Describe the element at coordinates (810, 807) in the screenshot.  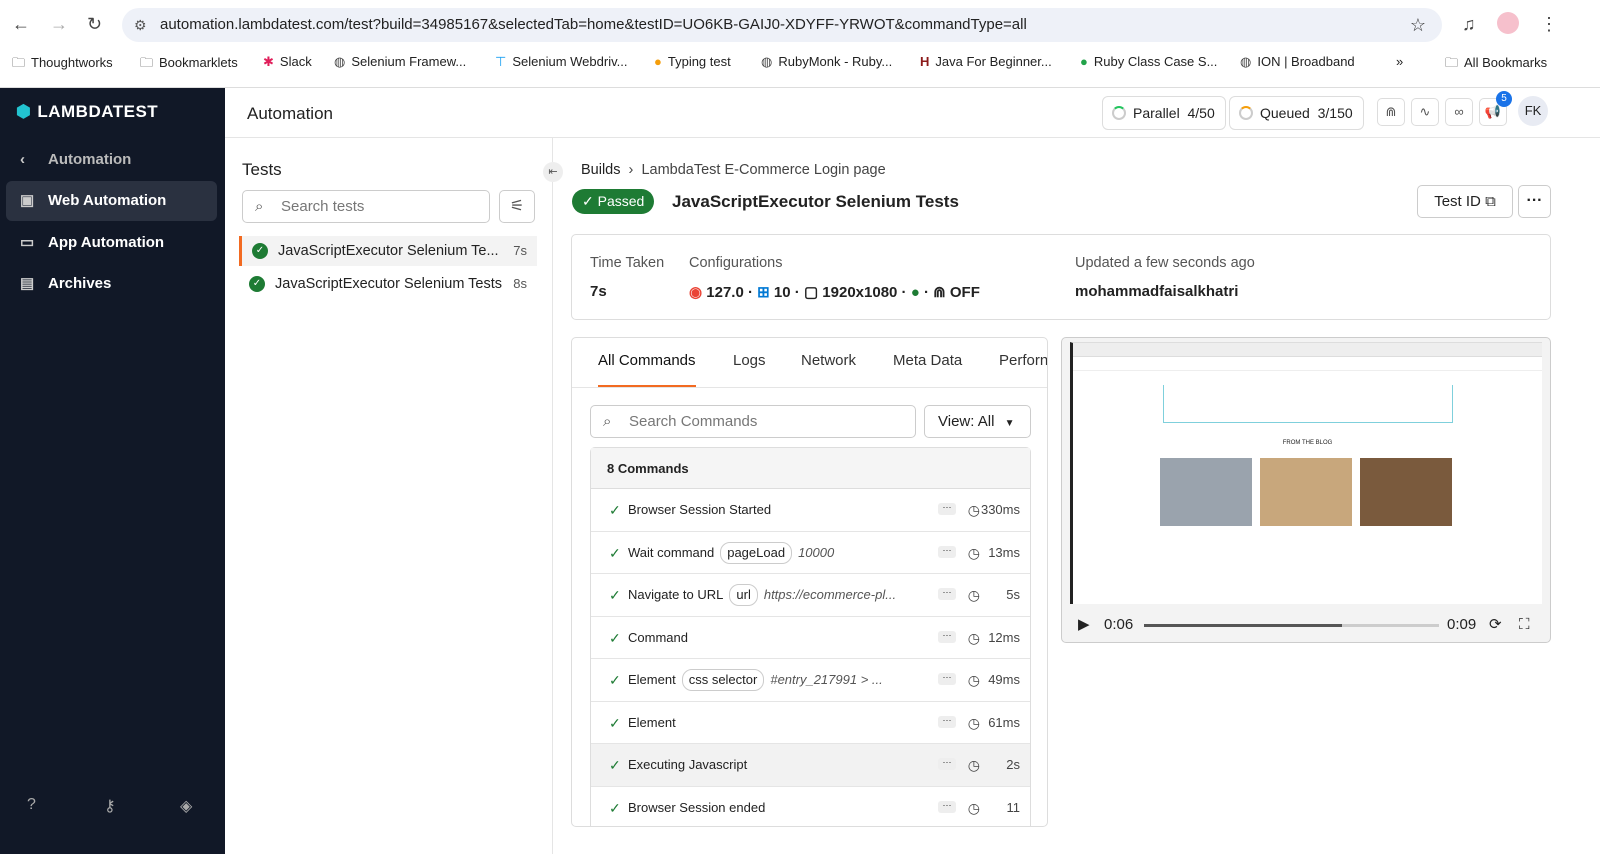
I see `command-row: ✓ Browser Session ended ··· ◷ 11` at that location.